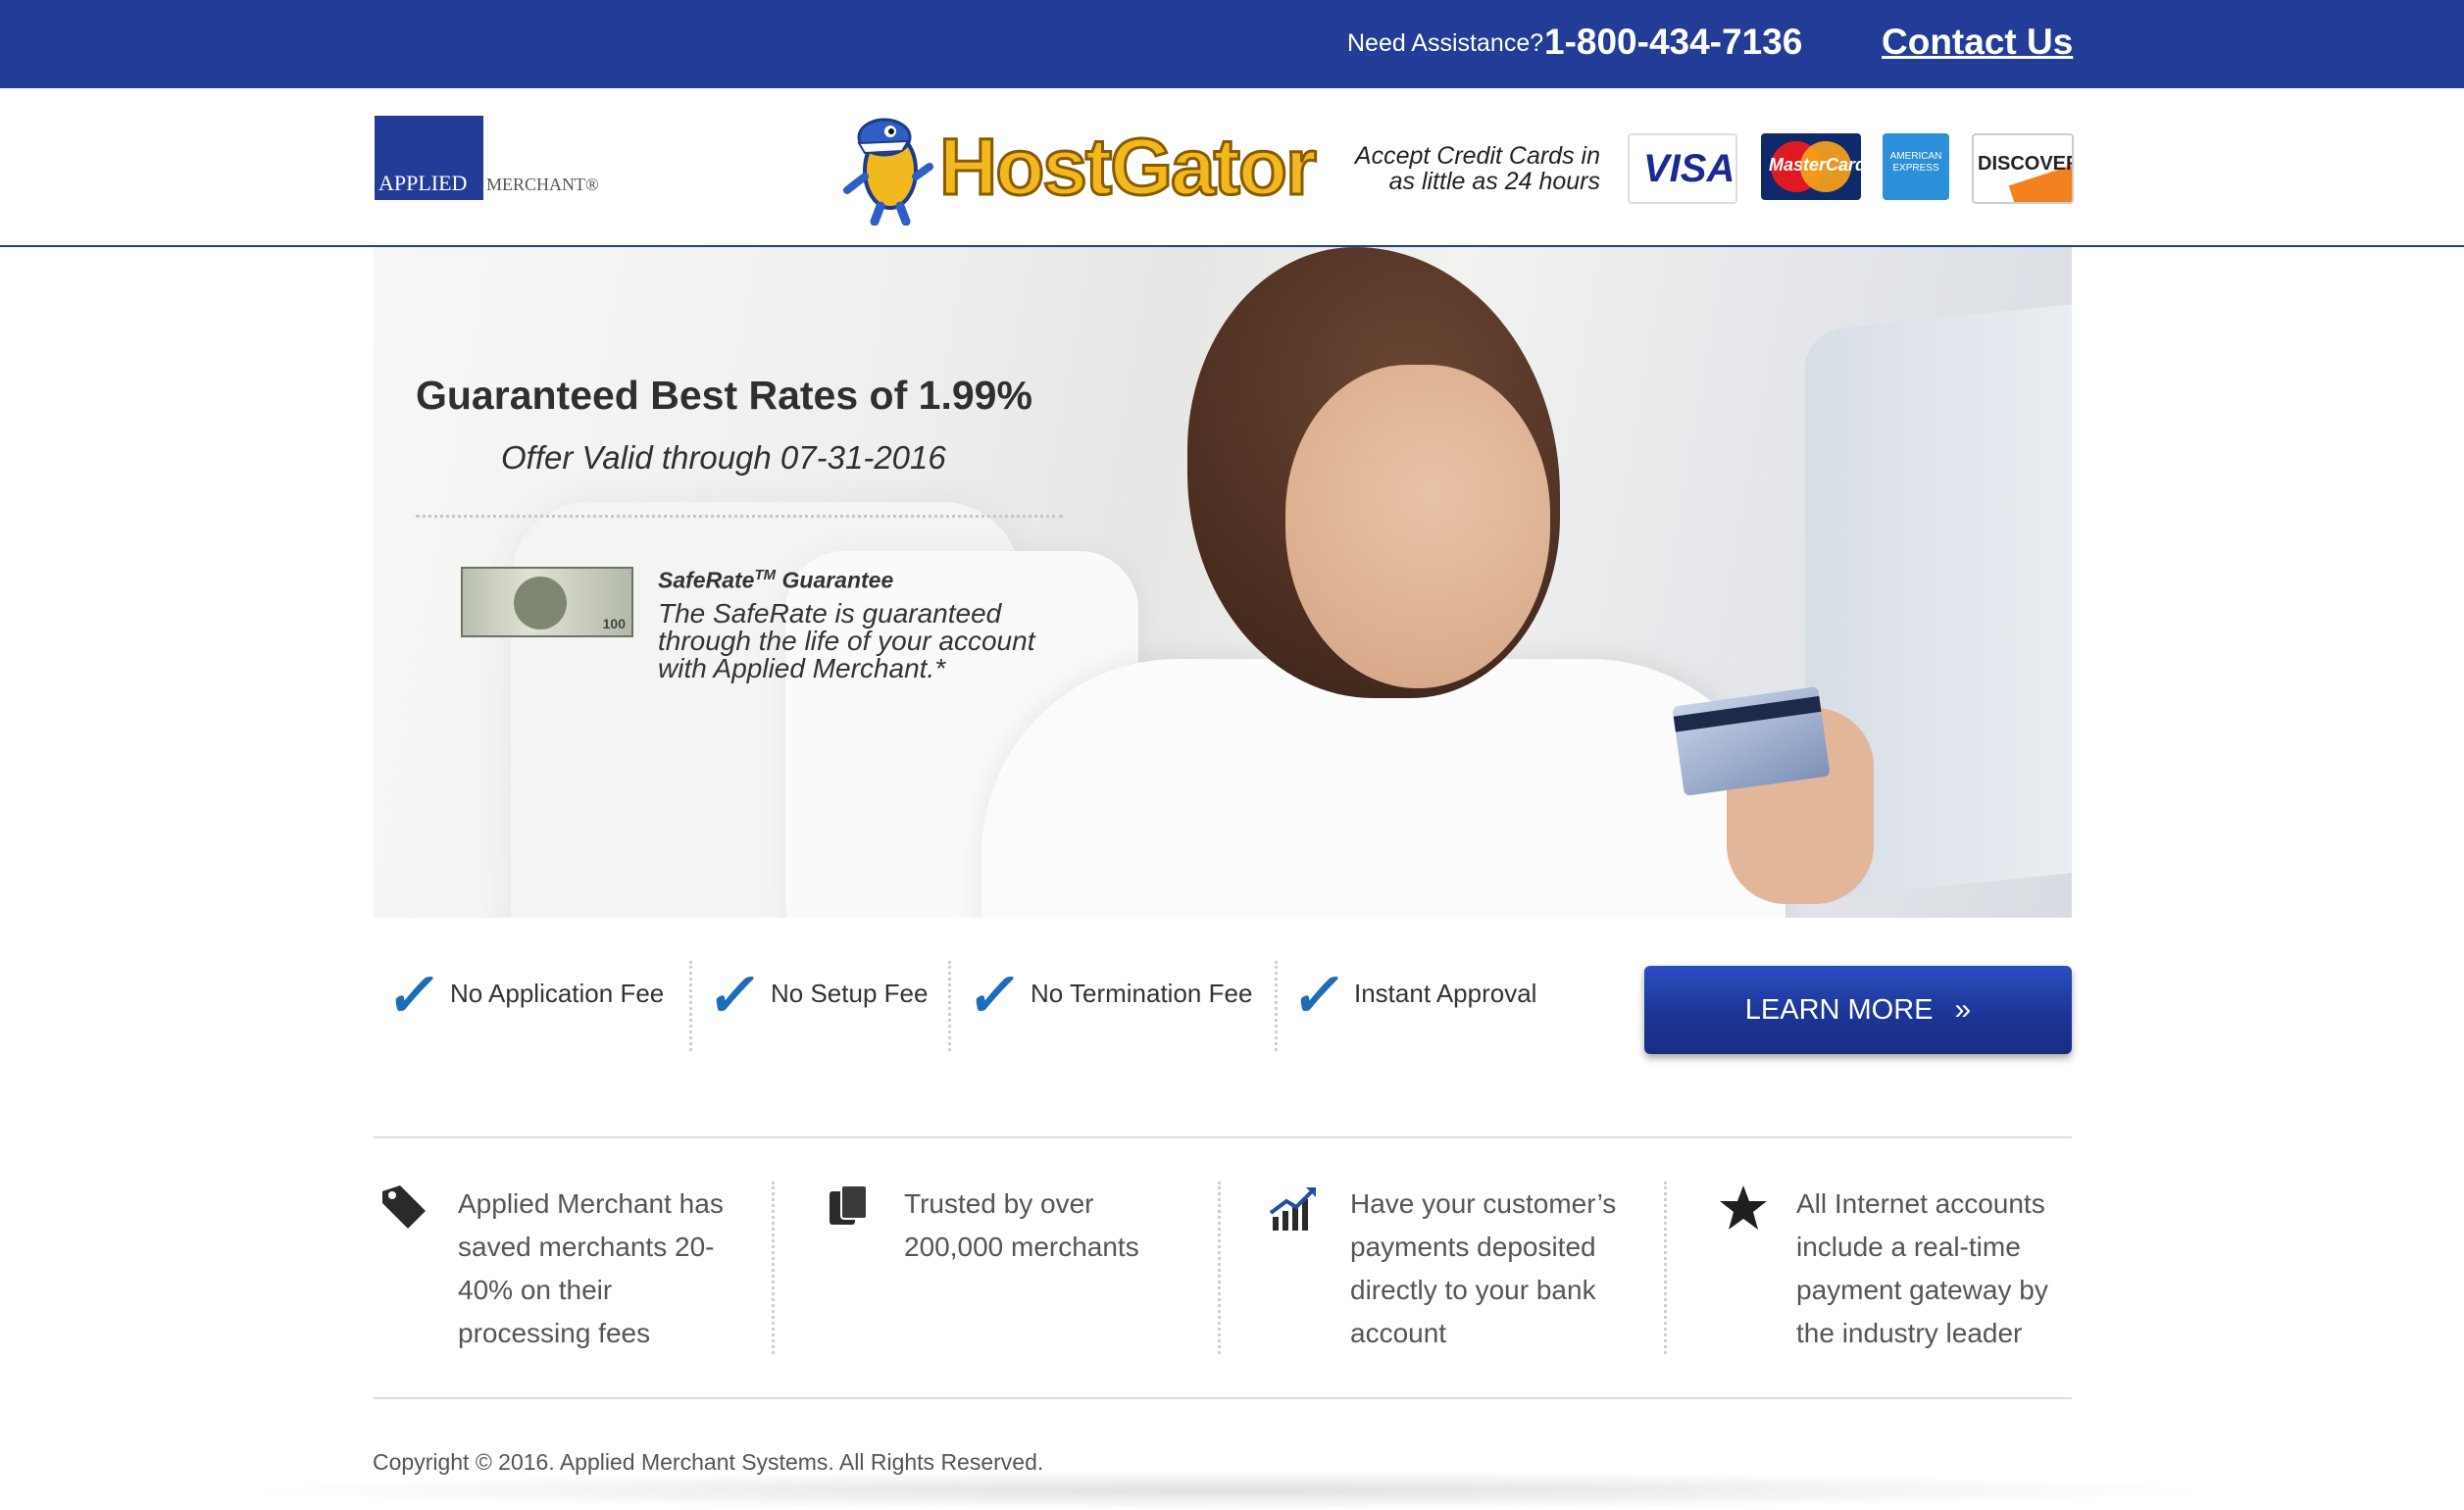 The width and height of the screenshot is (2464, 1510). I want to click on visa-text: VISA, so click(1689, 168).